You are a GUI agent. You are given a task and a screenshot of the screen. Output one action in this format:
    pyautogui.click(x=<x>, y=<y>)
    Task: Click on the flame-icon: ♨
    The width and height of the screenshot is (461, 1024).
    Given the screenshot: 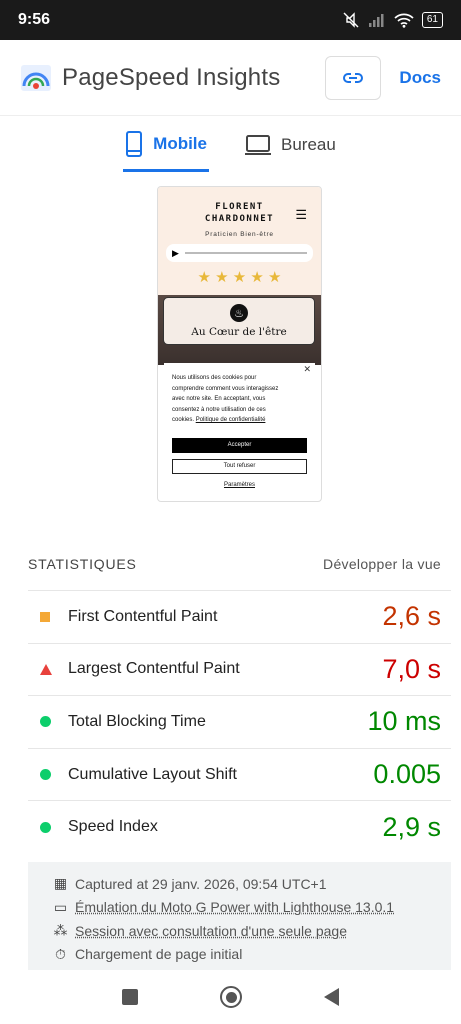 What is the action you would take?
    pyautogui.click(x=239, y=313)
    